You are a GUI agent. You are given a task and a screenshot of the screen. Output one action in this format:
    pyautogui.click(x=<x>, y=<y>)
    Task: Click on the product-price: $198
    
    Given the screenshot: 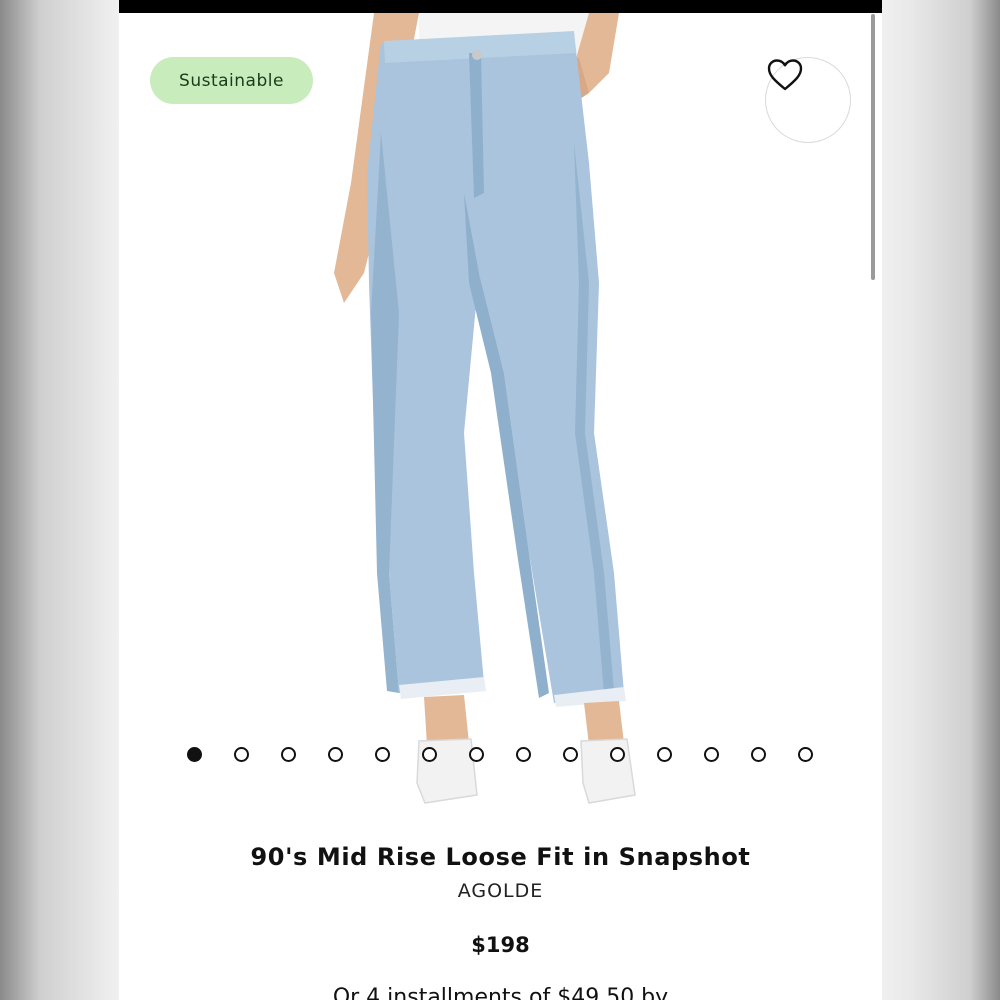 What is the action you would take?
    pyautogui.click(x=500, y=945)
    